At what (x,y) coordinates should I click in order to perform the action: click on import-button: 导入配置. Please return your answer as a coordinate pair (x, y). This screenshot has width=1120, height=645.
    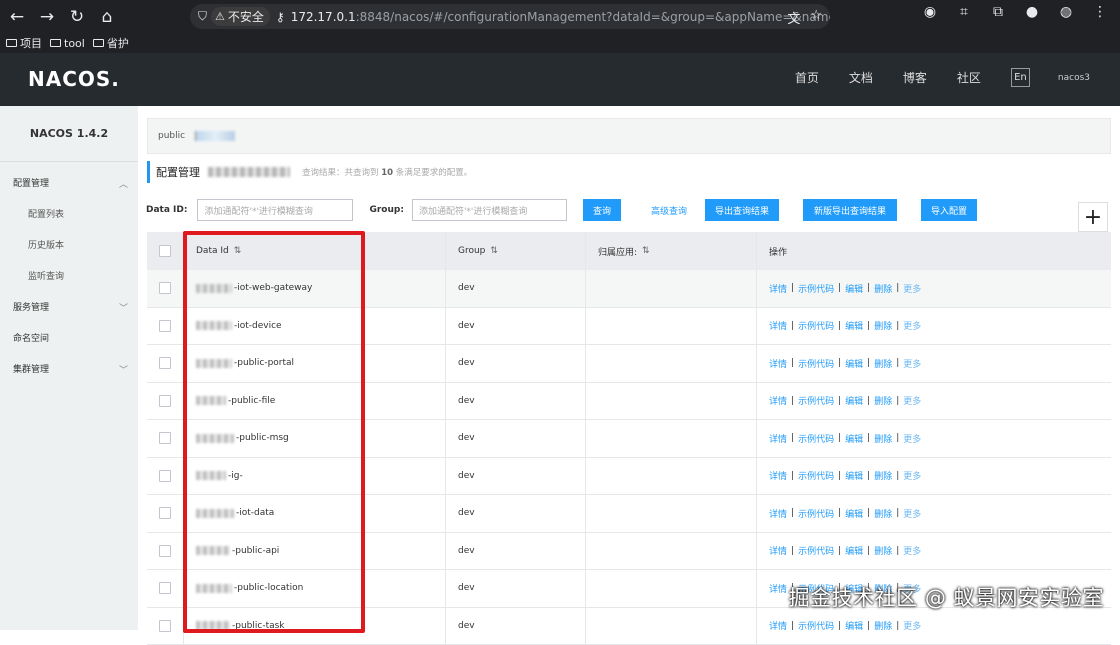
    Looking at the image, I should click on (949, 210).